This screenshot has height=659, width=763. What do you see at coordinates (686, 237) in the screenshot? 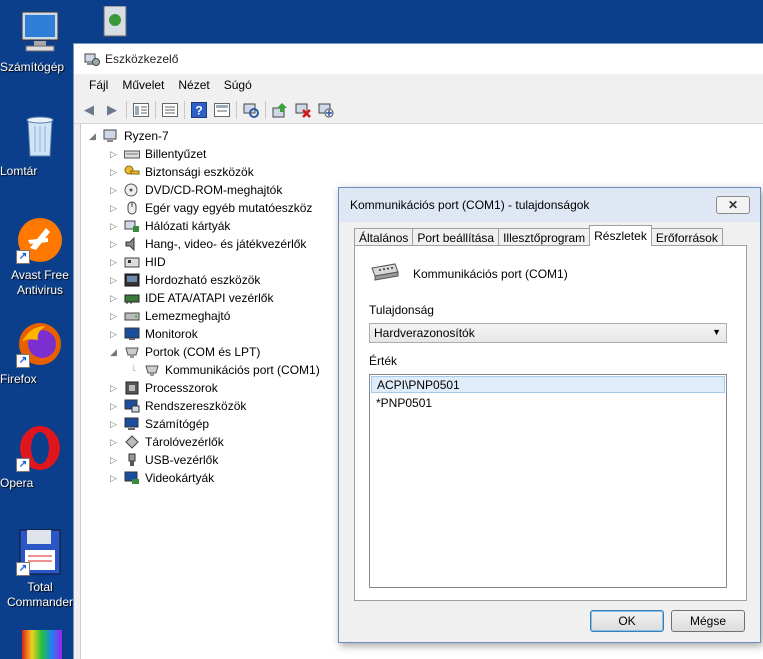
I see `tab-resources: Erőforrások` at bounding box center [686, 237].